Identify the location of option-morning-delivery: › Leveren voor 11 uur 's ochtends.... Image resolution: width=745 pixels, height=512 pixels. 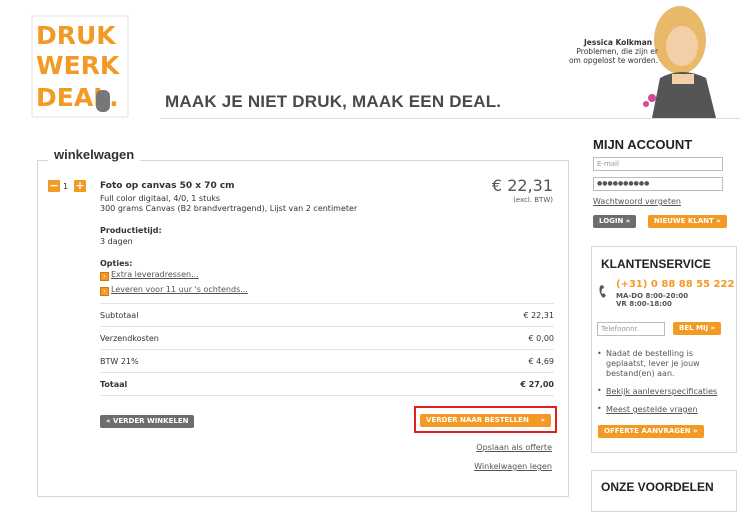
(174, 290).